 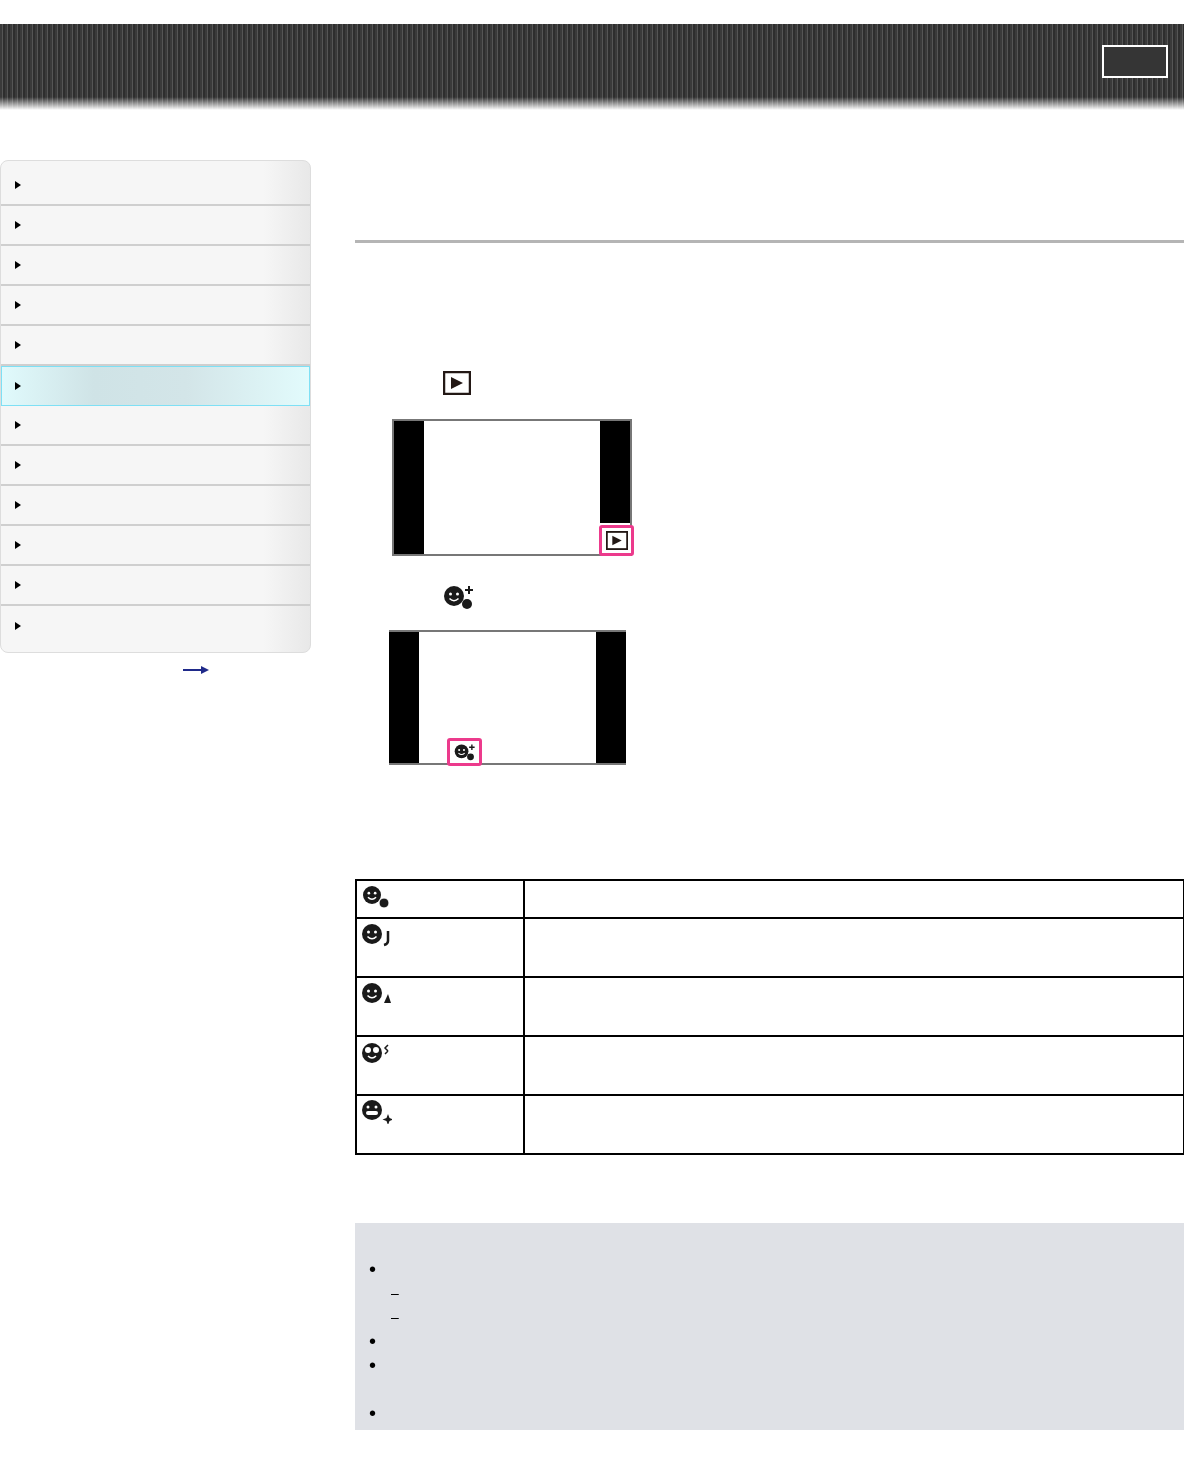 I want to click on arrow-icon, so click(x=195, y=670).